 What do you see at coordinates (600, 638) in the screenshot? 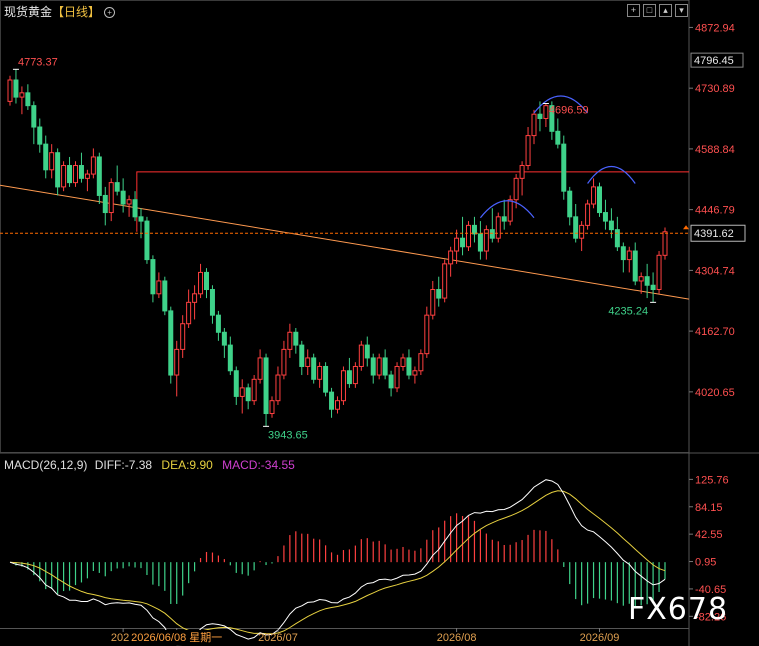
I see `date-tick-label: 2026/09` at bounding box center [600, 638].